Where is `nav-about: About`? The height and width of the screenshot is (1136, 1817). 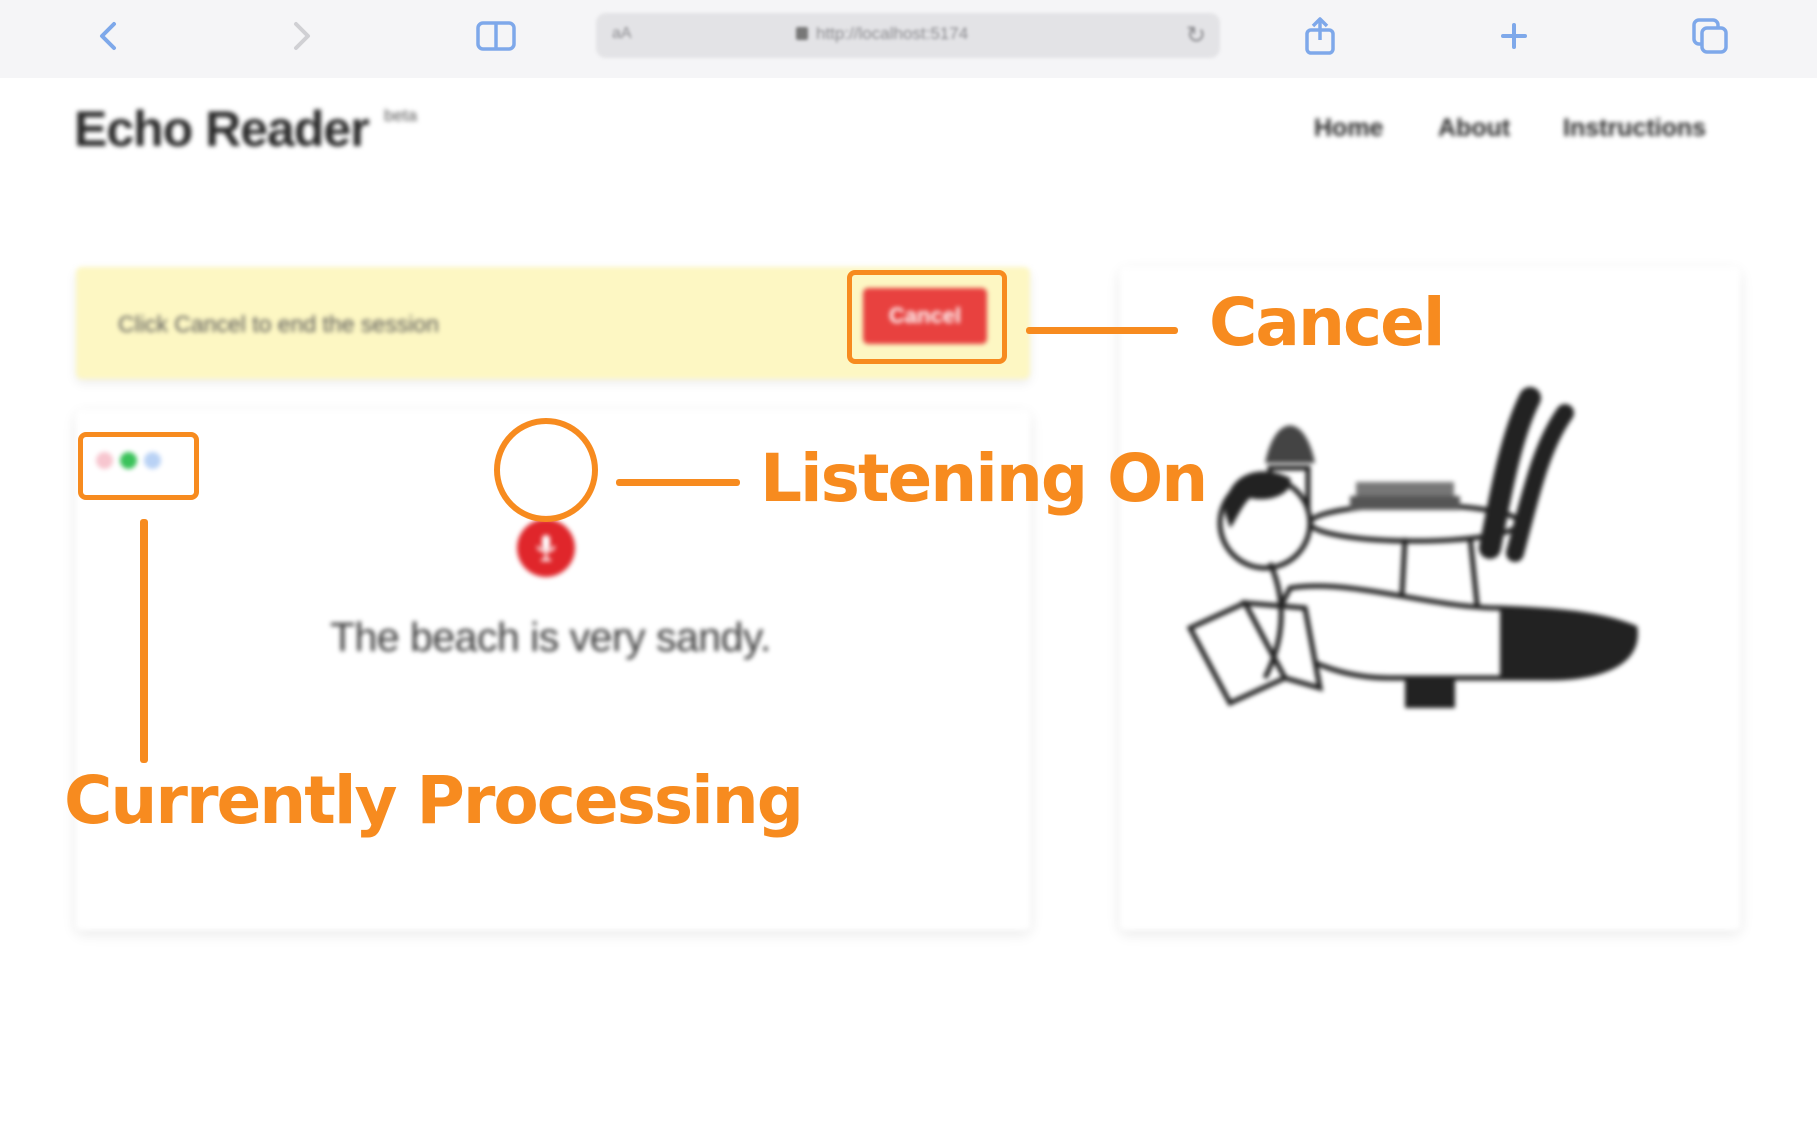 nav-about: About is located at coordinates (1474, 128).